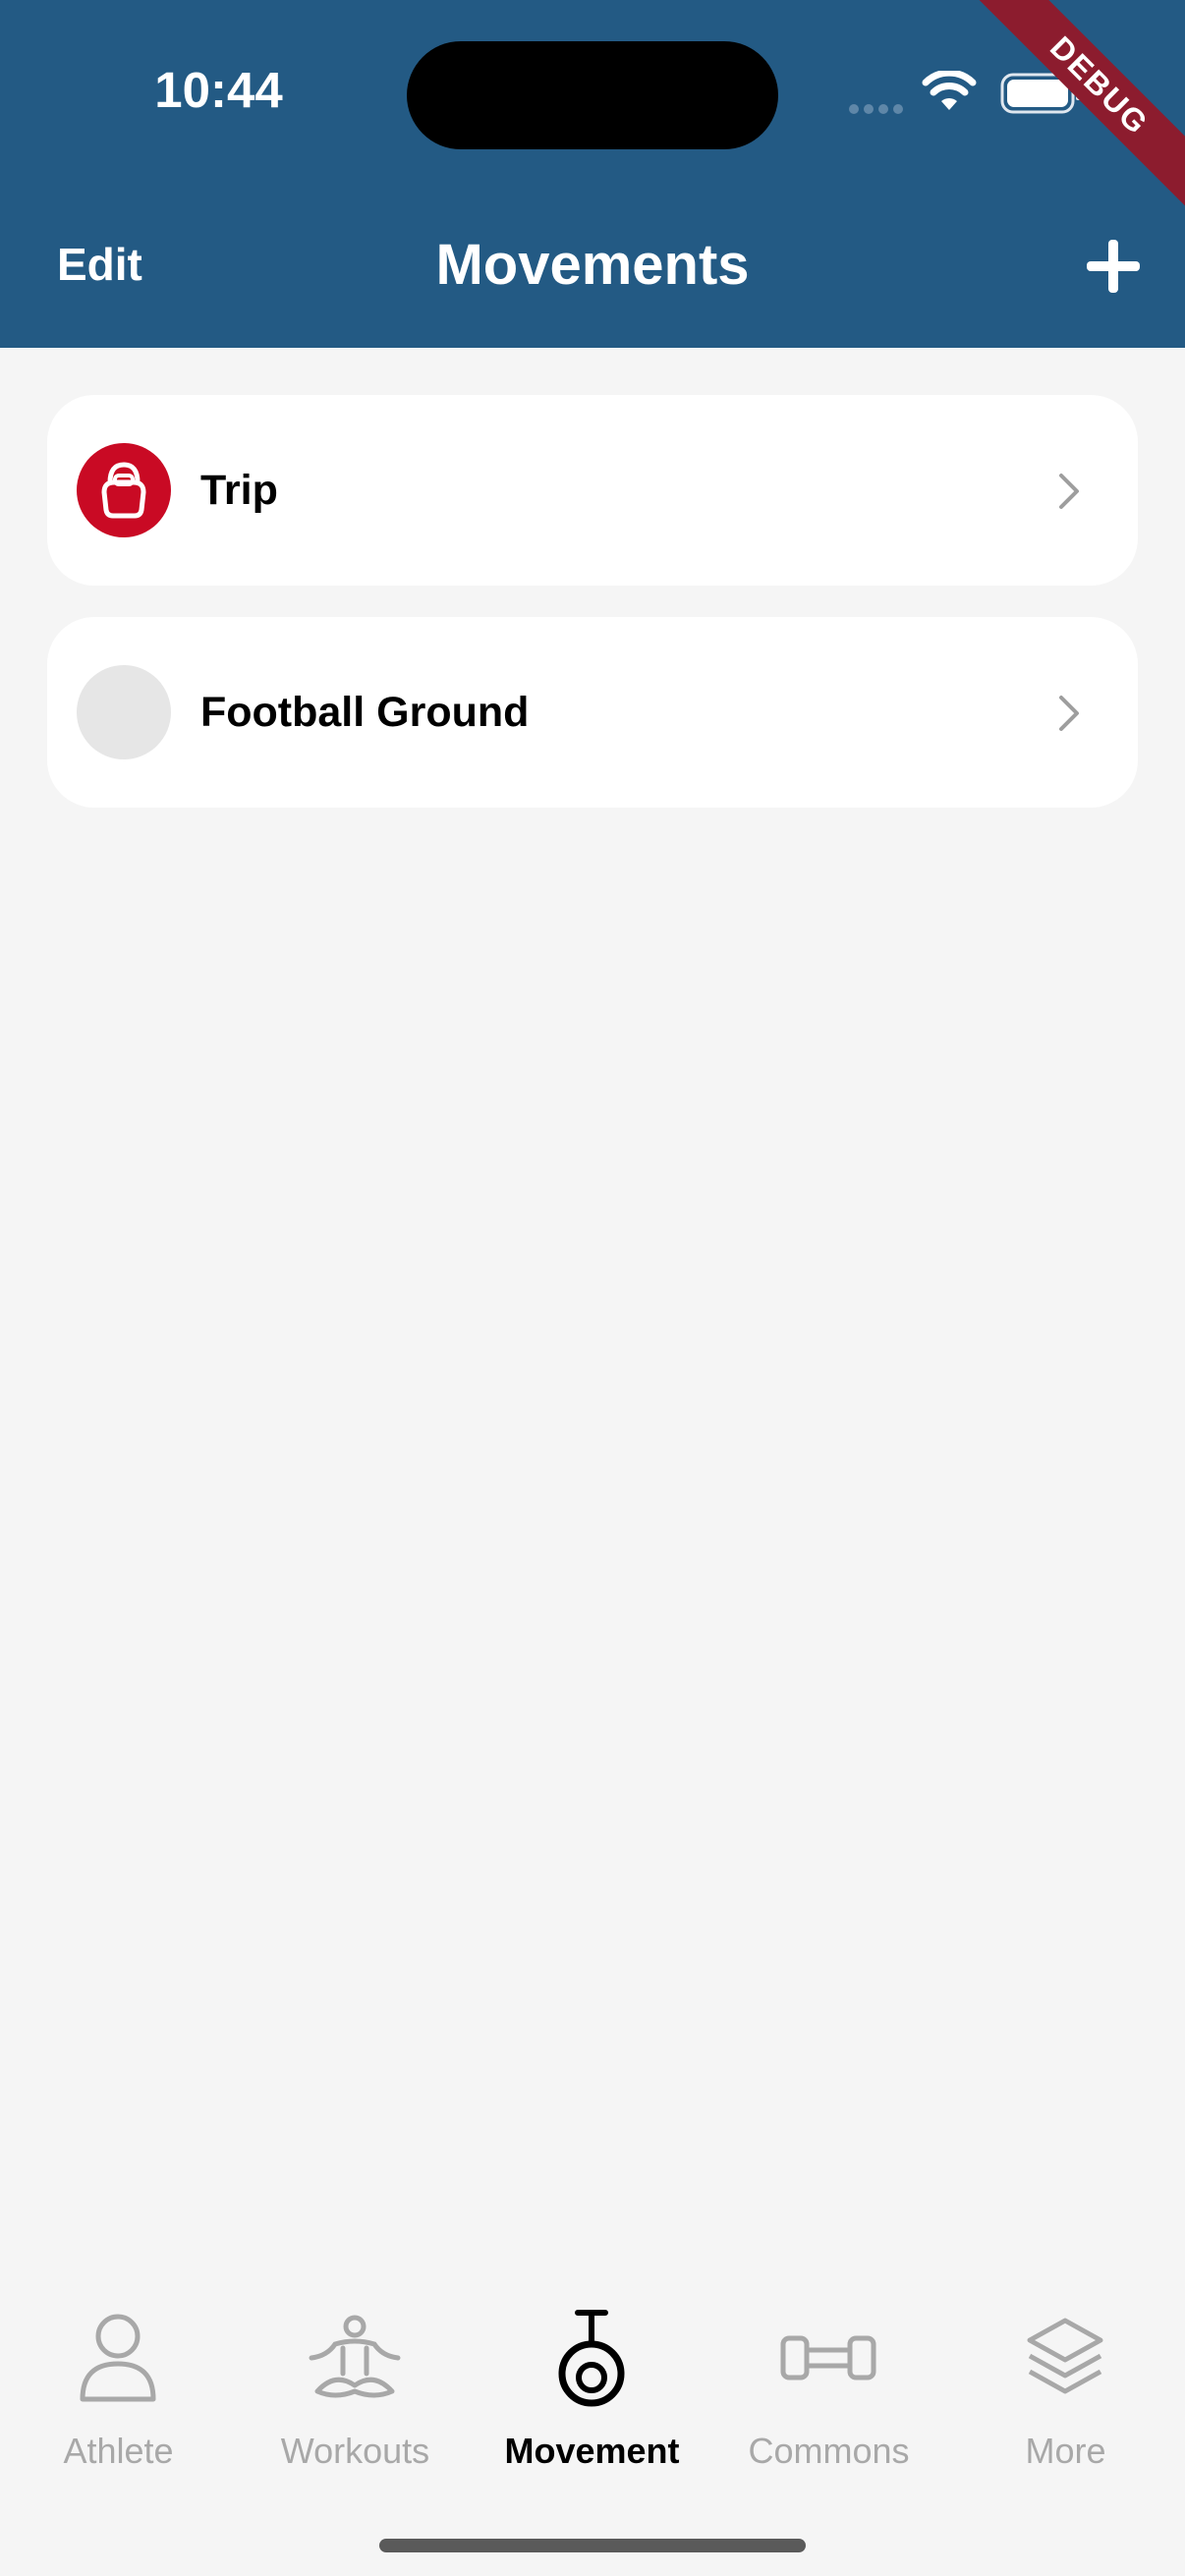 The image size is (1185, 2576). Describe the element at coordinates (879, 110) in the screenshot. I see `cellular-signal-icon` at that location.